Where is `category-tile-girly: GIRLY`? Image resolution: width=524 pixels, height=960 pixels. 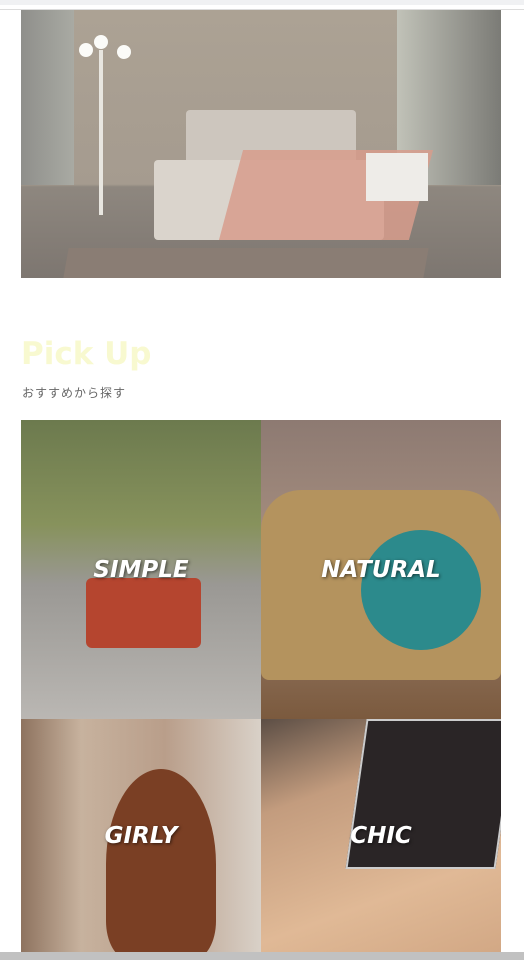 category-tile-girly: GIRLY is located at coordinates (141, 835).